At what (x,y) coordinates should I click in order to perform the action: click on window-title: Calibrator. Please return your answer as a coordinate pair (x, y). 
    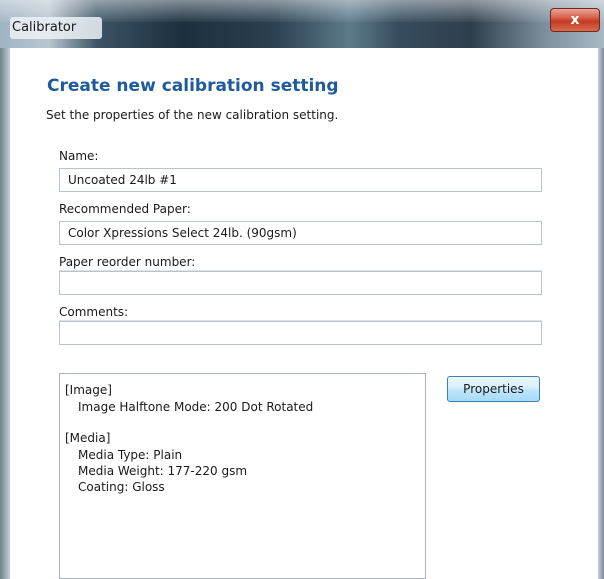
    Looking at the image, I should click on (56, 28).